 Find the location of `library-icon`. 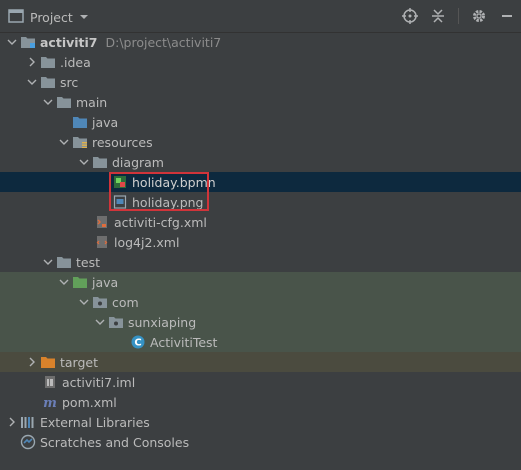

library-icon is located at coordinates (28, 422).